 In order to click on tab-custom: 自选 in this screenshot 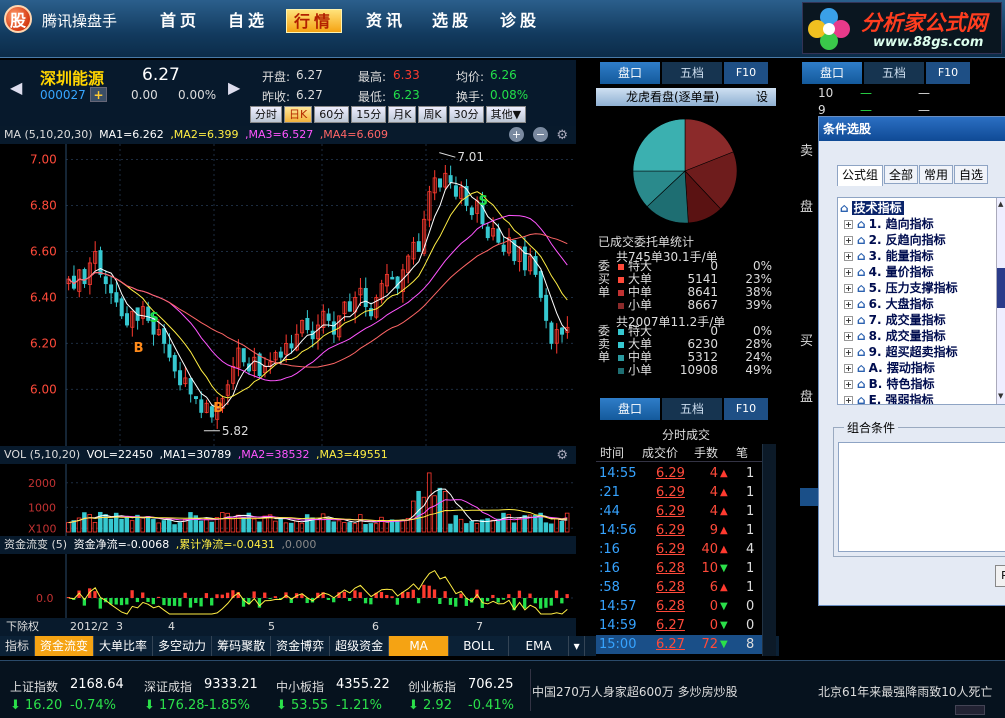, I will do `click(971, 174)`.